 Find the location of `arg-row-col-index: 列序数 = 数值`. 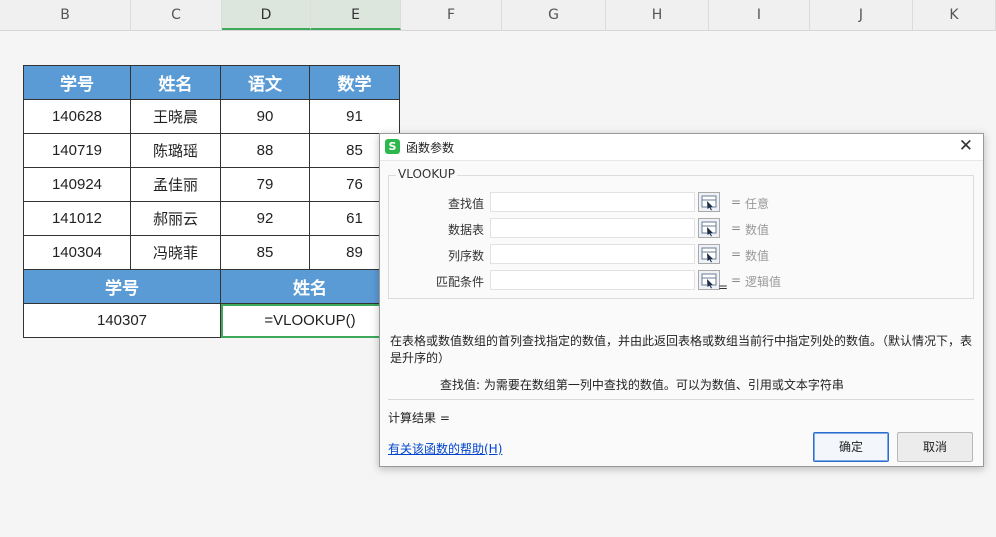

arg-row-col-index: 列序数 = 数值 is located at coordinates (679, 255).